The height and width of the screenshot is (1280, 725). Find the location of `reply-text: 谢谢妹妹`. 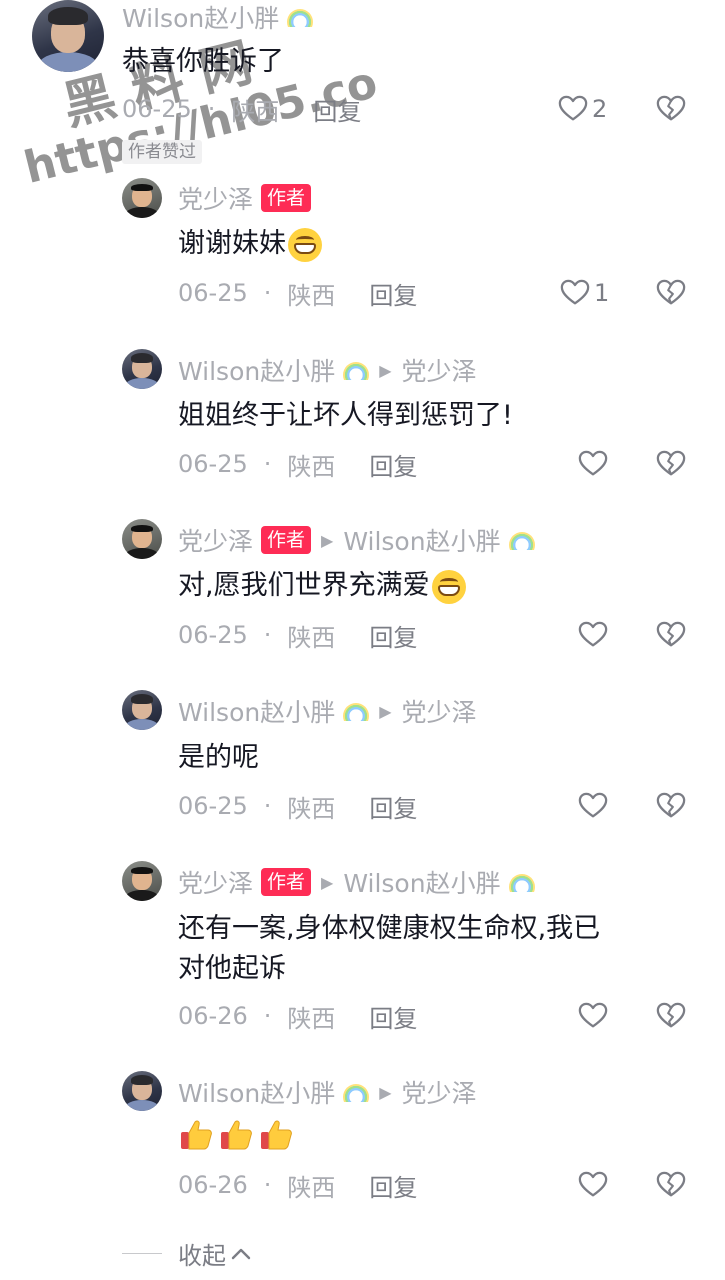

reply-text: 谢谢妹妹 is located at coordinates (250, 244).